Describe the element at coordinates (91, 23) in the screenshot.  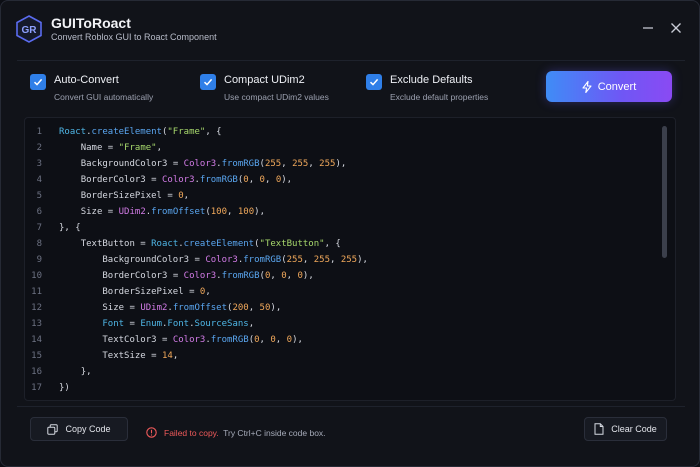
I see `app-title: GUIToRoact` at that location.